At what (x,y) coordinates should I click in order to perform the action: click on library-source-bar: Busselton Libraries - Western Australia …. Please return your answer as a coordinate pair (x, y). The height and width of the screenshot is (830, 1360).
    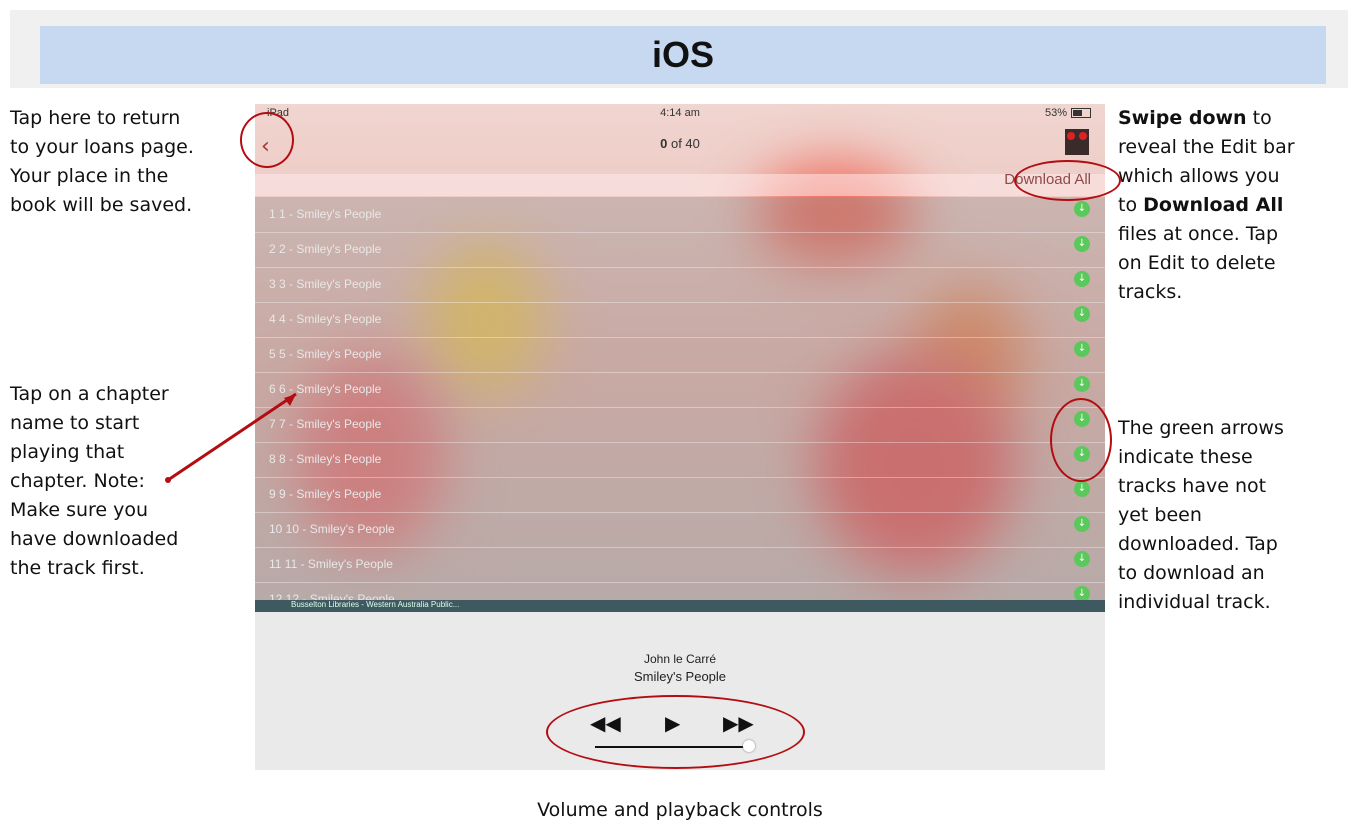
    Looking at the image, I should click on (680, 606).